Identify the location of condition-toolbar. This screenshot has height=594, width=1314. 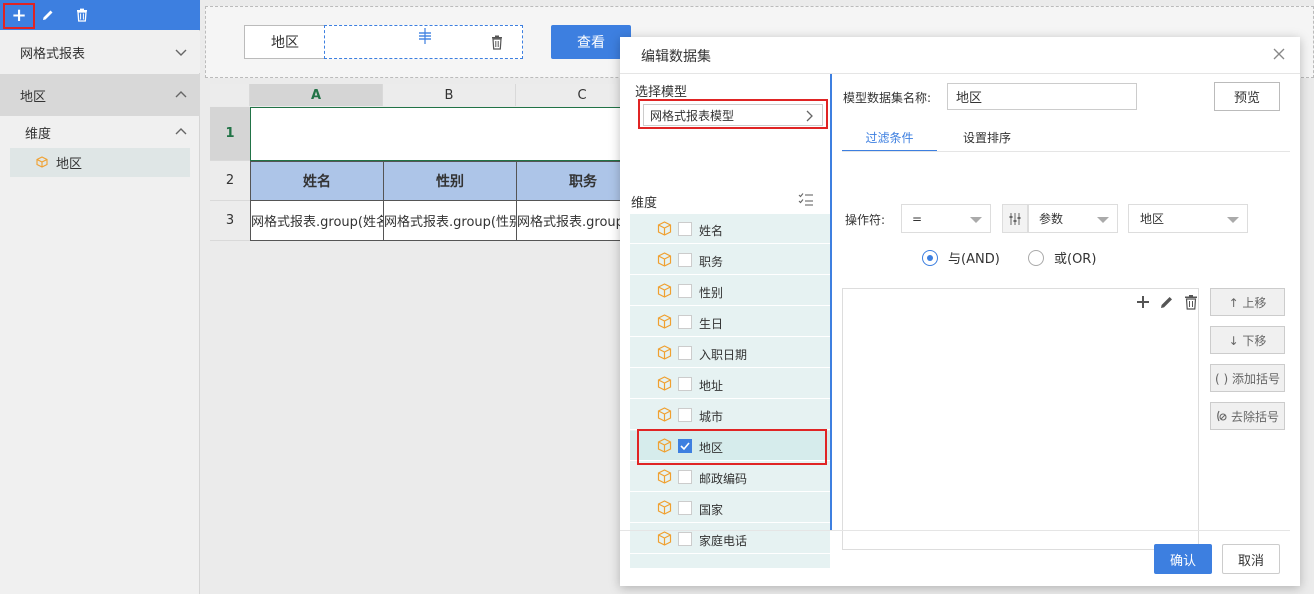
(1167, 302).